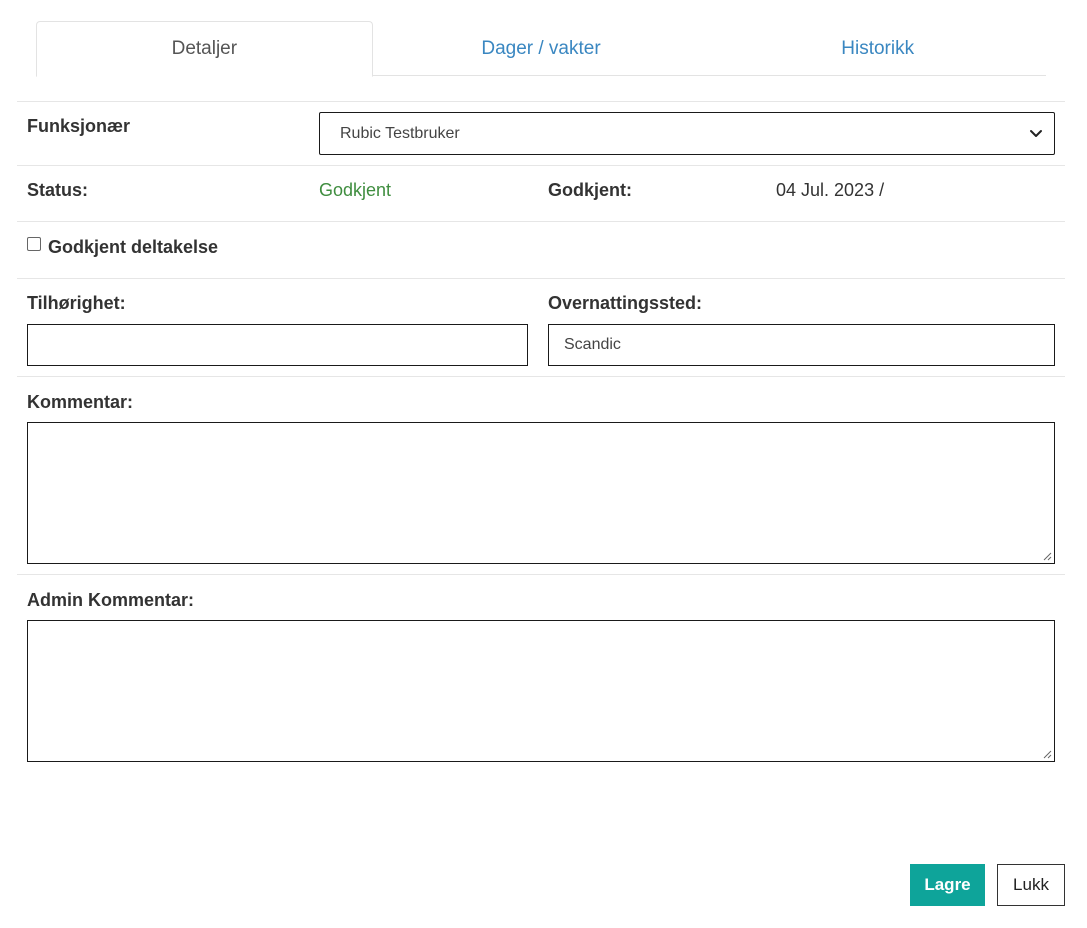 This screenshot has width=1087, height=928. Describe the element at coordinates (400, 133) in the screenshot. I see `funksjonaer-selected-value: Rubic Testbruker` at that location.